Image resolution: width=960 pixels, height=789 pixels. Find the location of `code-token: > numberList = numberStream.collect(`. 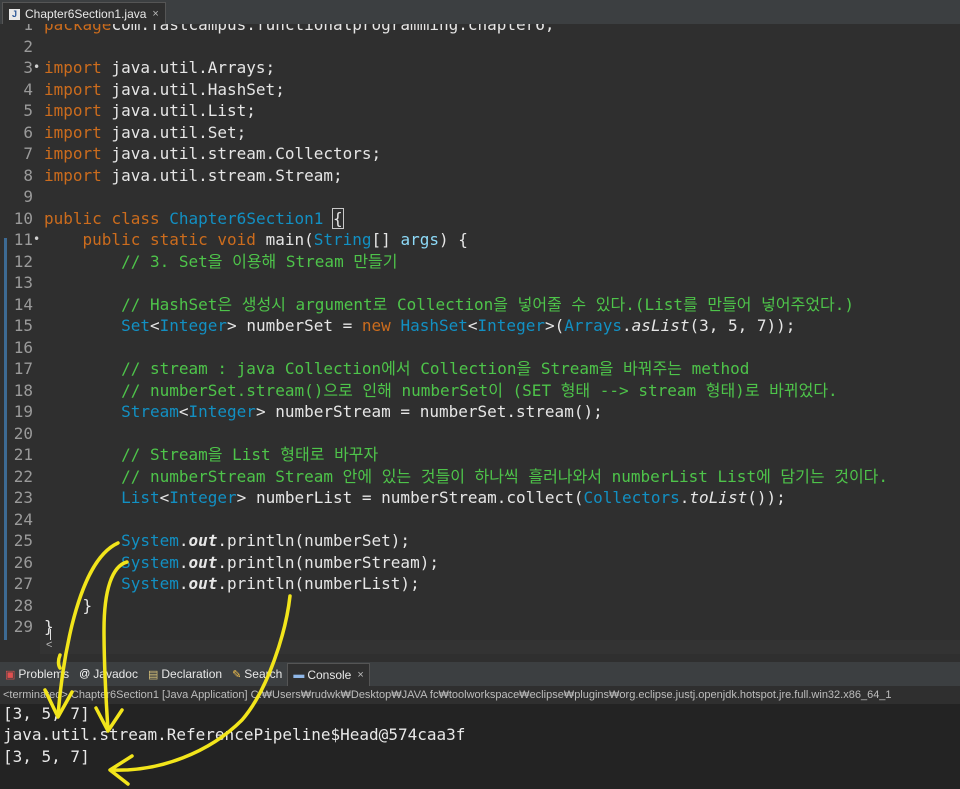

code-token: > numberList = numberStream.collect( is located at coordinates (410, 497).